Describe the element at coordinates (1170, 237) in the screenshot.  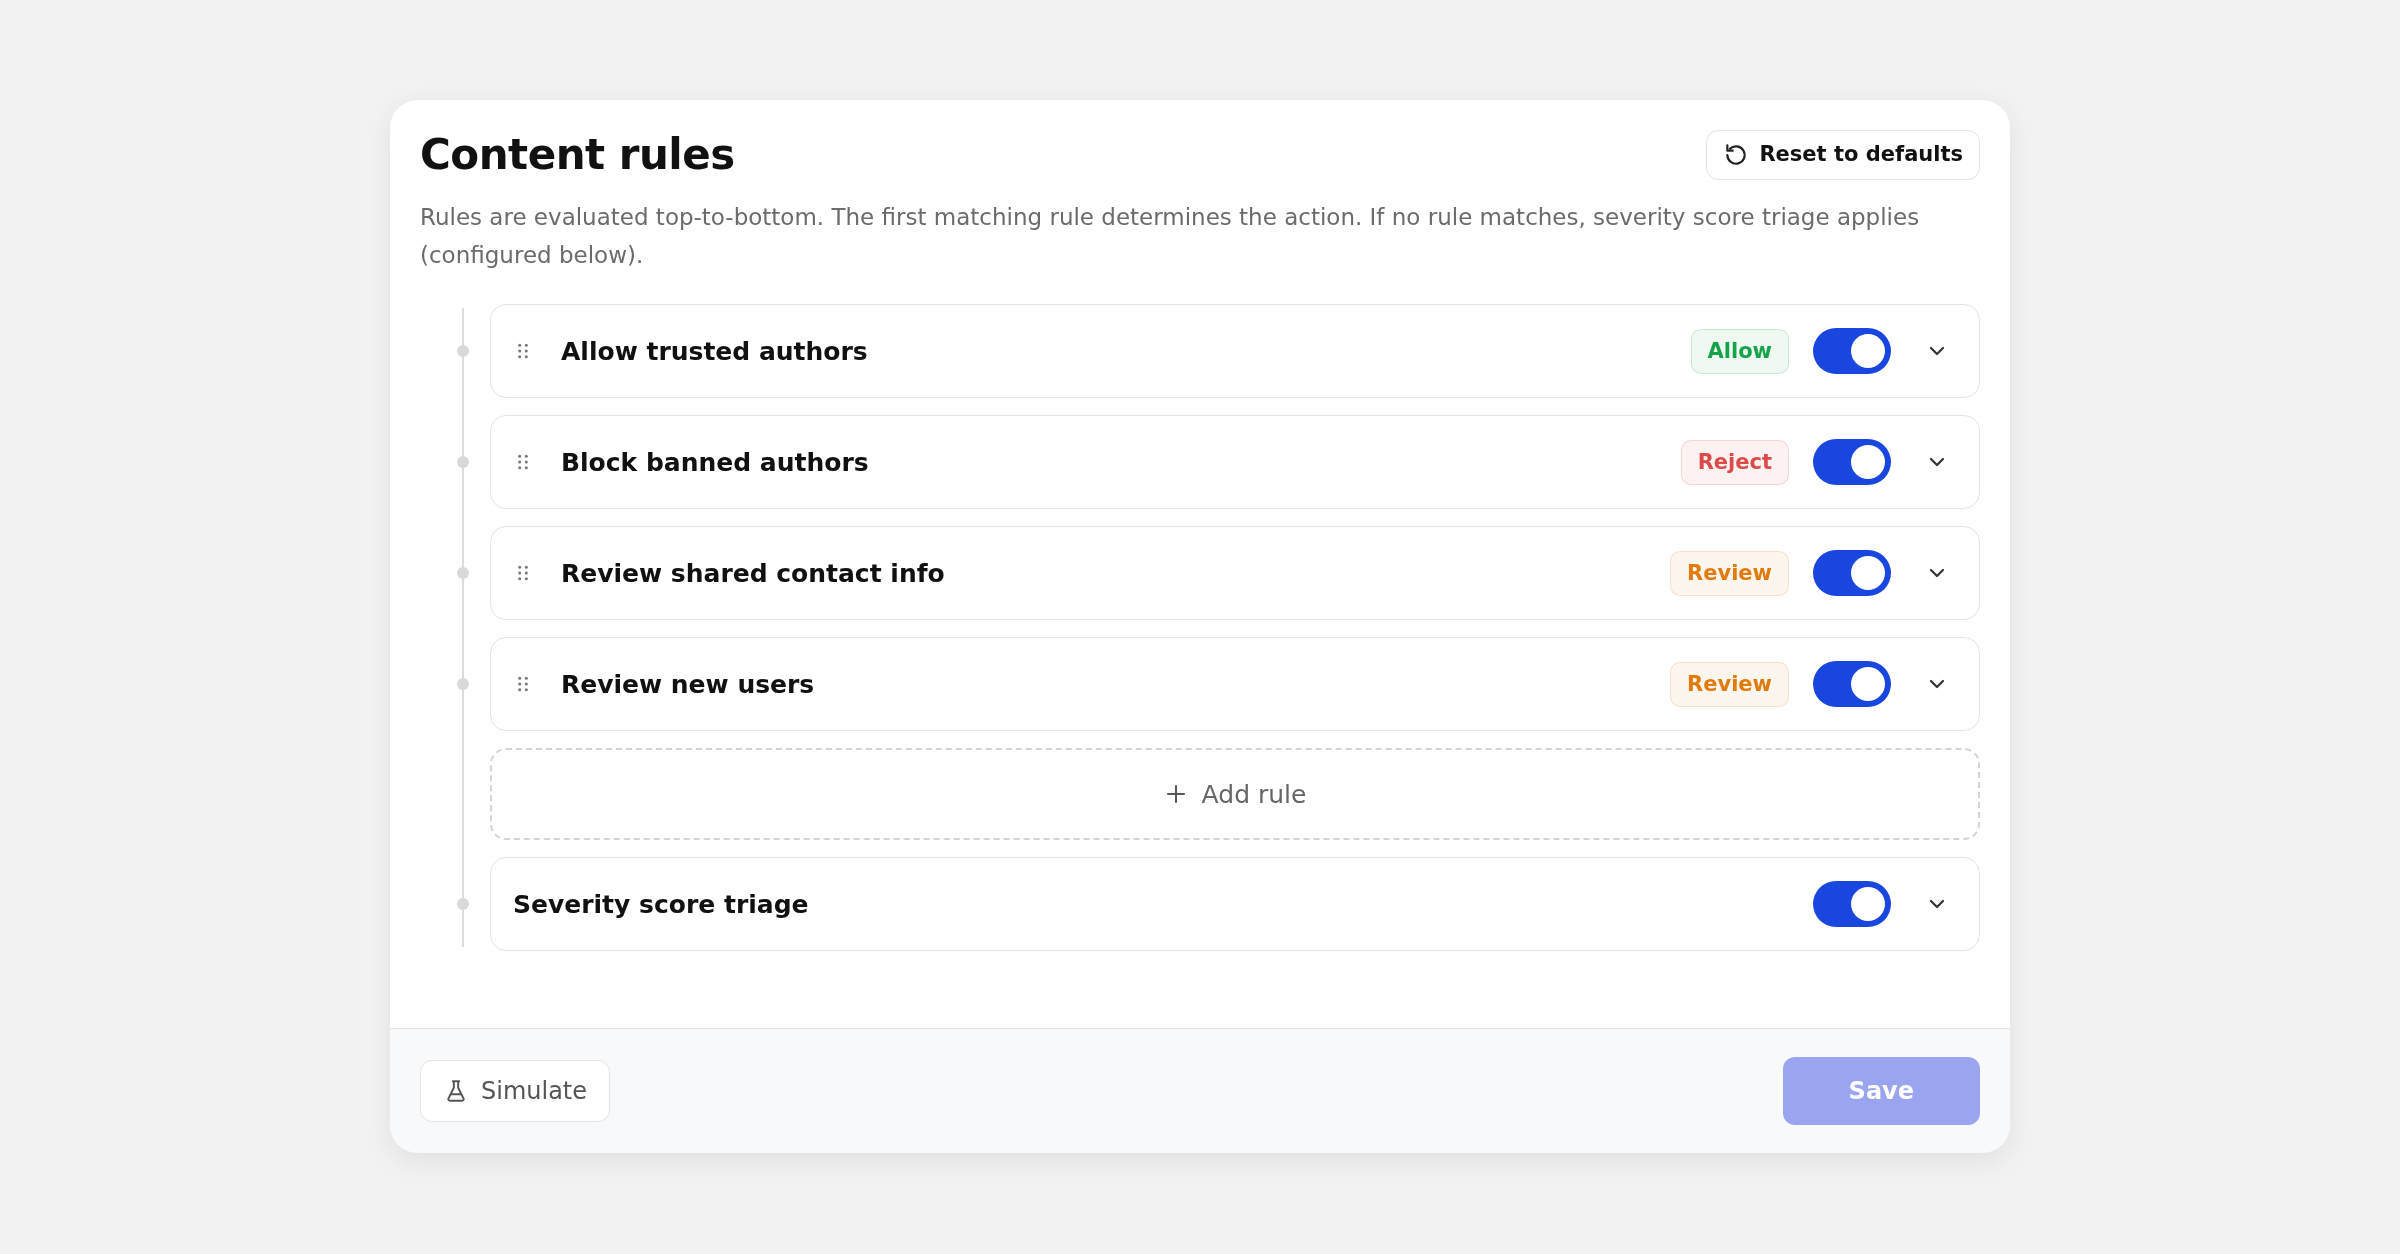
I see `description-text: Rules are evaluated top-to-bottom. The first matching rule determines the action. If no rule matches, severity score triage applies (configured below).` at that location.